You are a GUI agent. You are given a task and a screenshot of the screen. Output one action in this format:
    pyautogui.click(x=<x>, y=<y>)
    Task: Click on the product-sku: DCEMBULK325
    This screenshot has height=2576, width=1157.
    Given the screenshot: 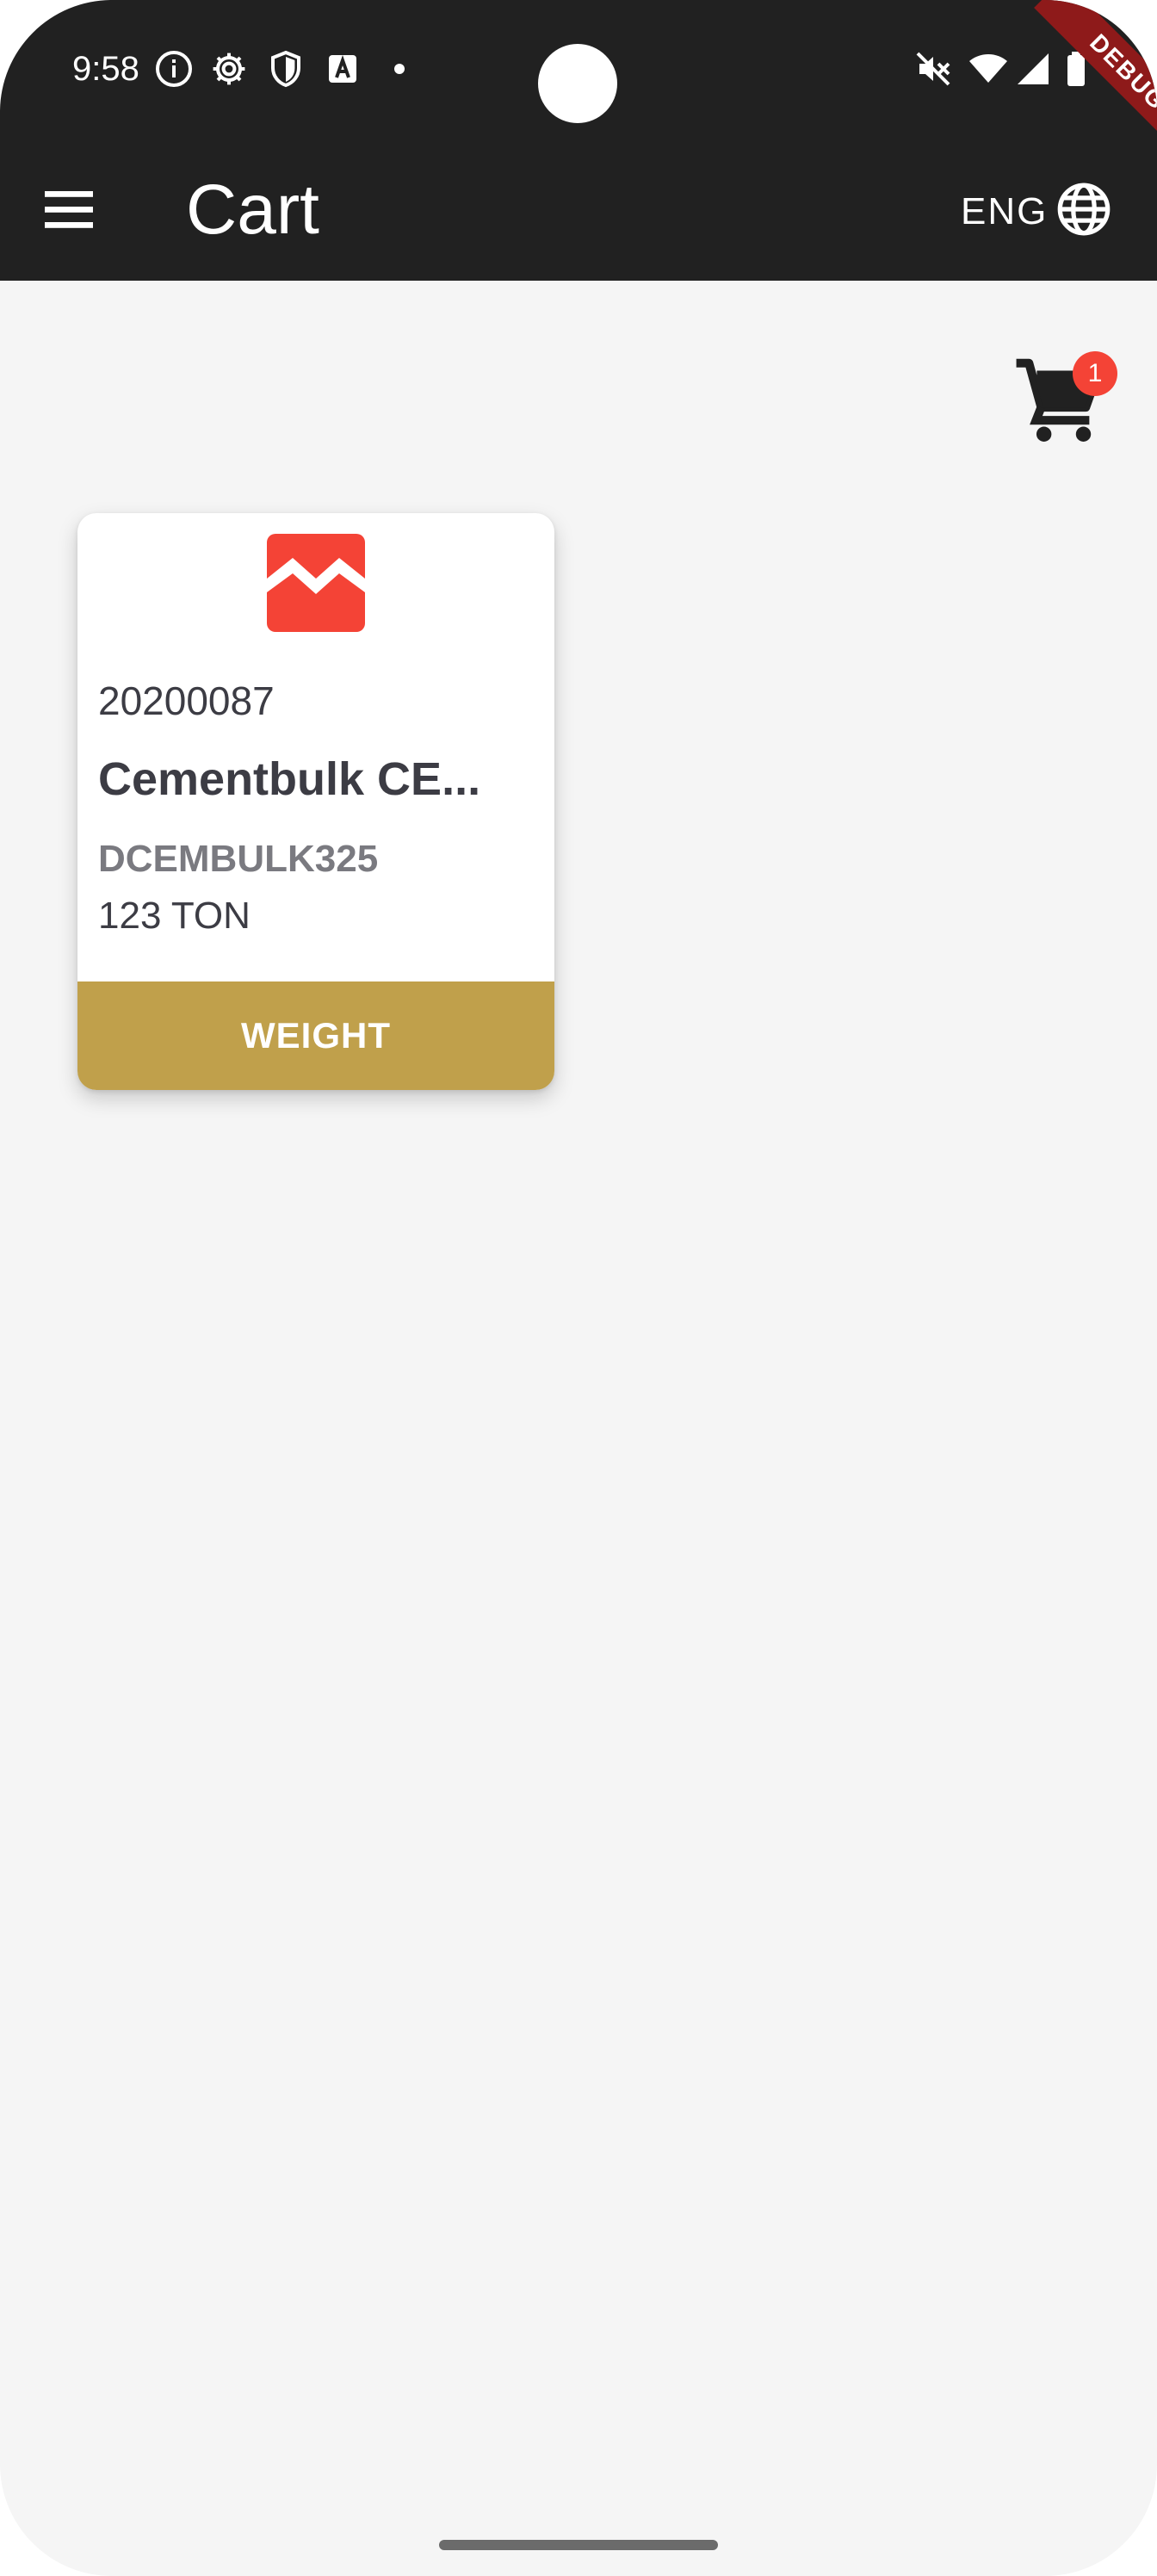 What is the action you would take?
    pyautogui.click(x=239, y=859)
    